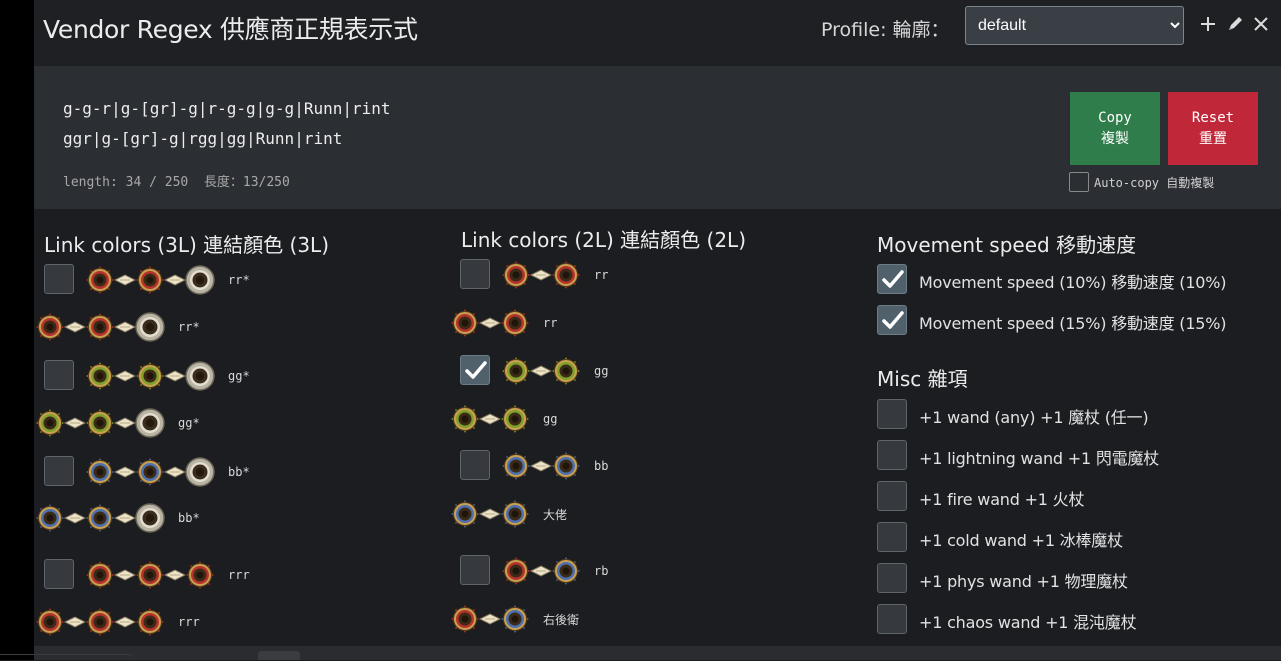 The height and width of the screenshot is (661, 1281). I want to click on links3-row-2: gg*, so click(167, 376).